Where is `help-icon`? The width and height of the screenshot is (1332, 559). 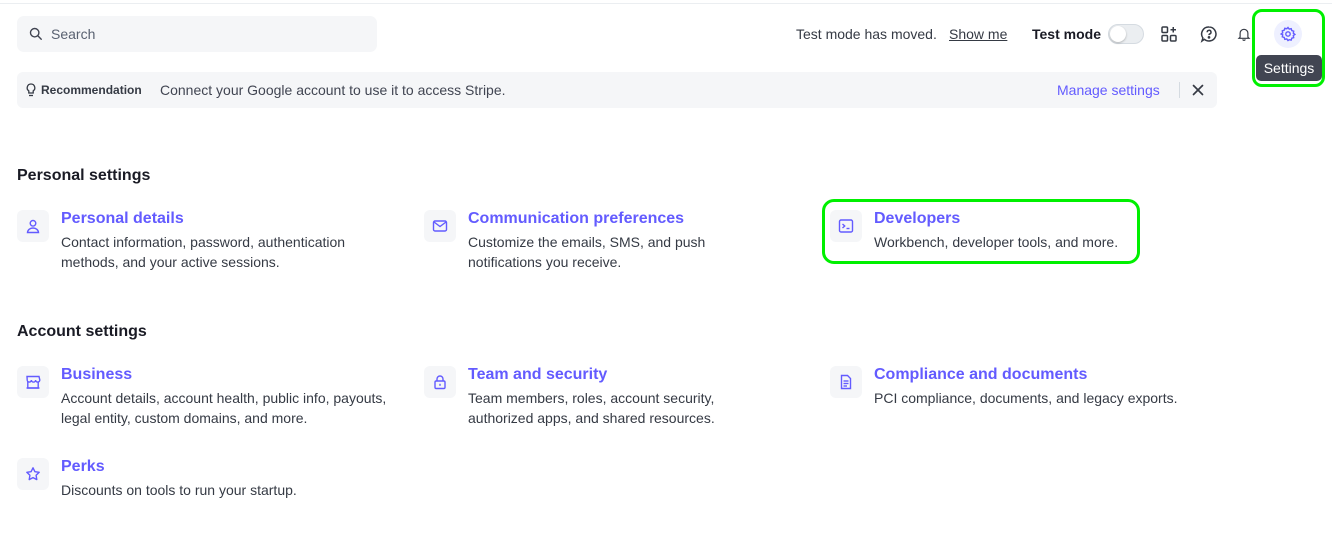 help-icon is located at coordinates (1208, 34).